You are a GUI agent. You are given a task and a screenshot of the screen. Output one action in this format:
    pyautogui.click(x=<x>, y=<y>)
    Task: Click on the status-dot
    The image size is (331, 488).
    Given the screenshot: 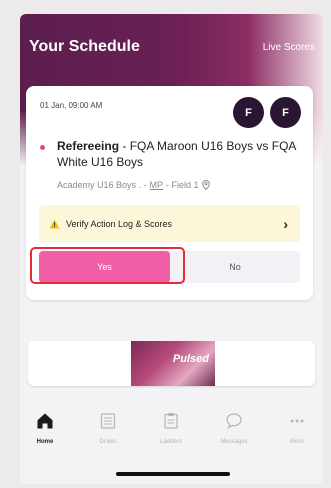 What is the action you would take?
    pyautogui.click(x=42, y=147)
    